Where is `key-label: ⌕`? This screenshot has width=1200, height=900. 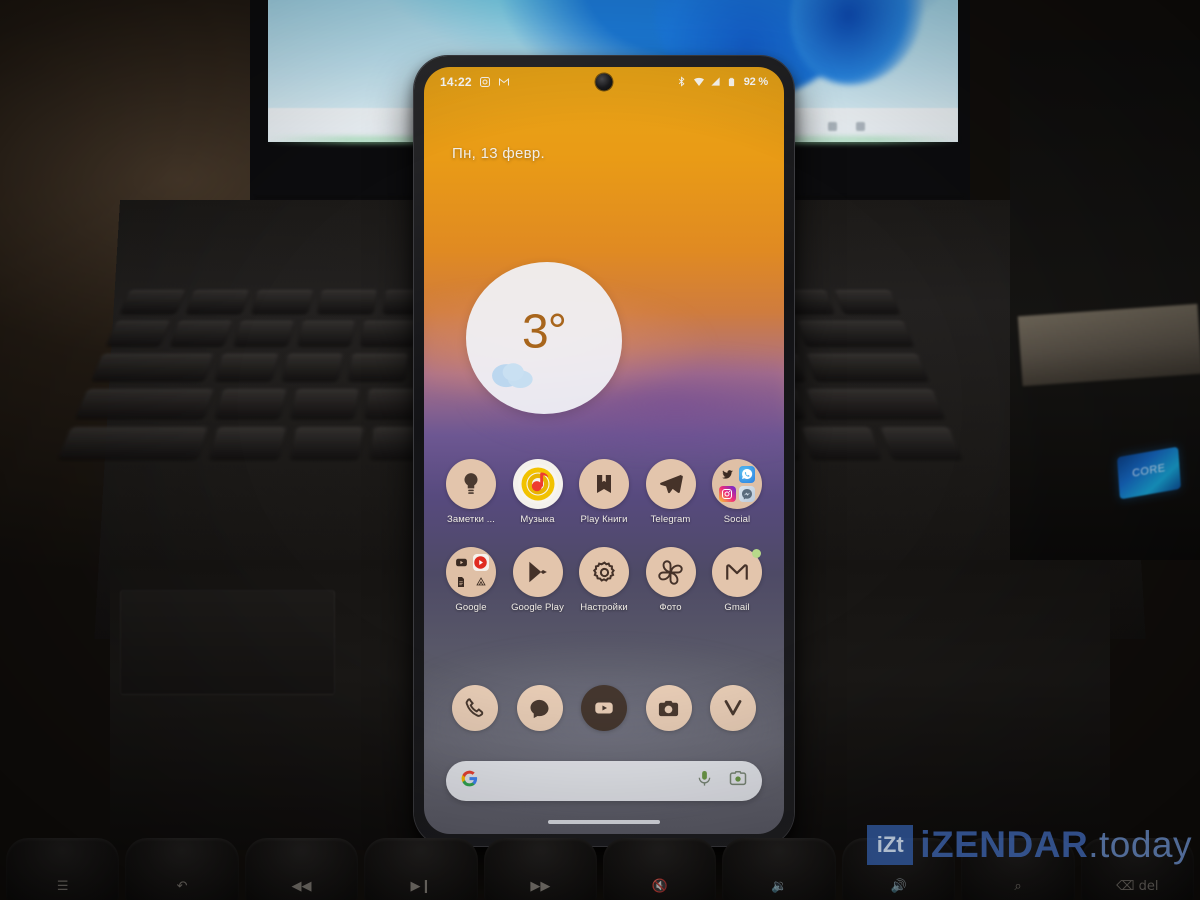
key-label: ⌕ is located at coordinates (1018, 886).